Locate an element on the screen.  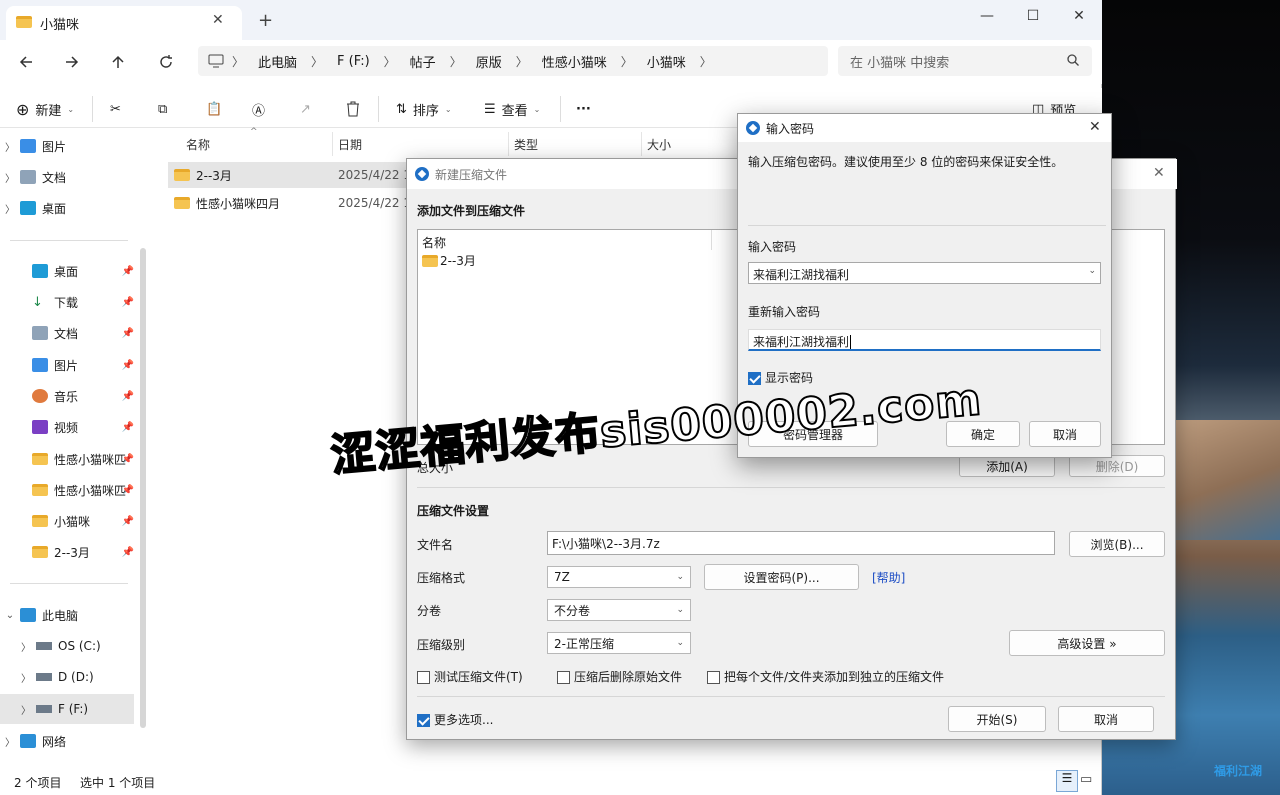
search-placeholder: 在 小猫咪 中搜索 is located at coordinates (900, 63).